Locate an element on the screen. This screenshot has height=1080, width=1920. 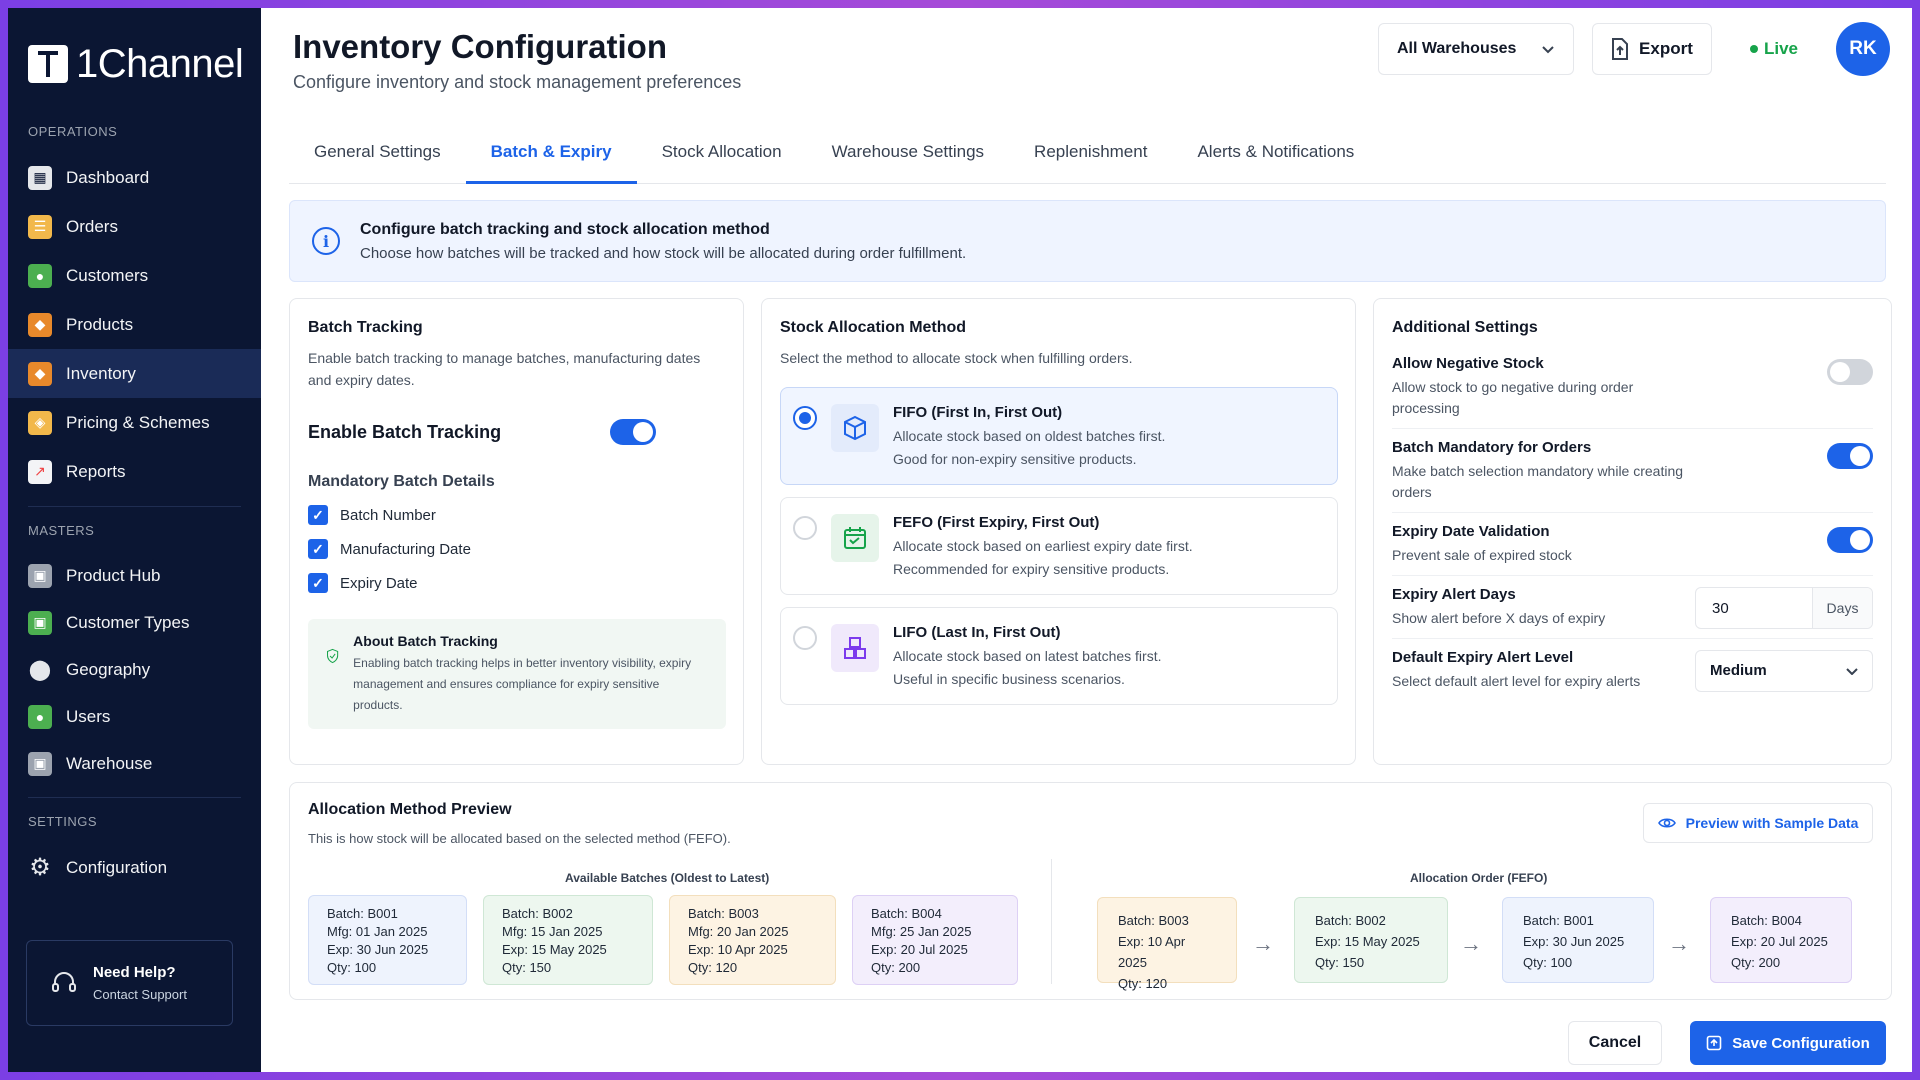
location-pin-icon: ⬤ is located at coordinates (40, 670).